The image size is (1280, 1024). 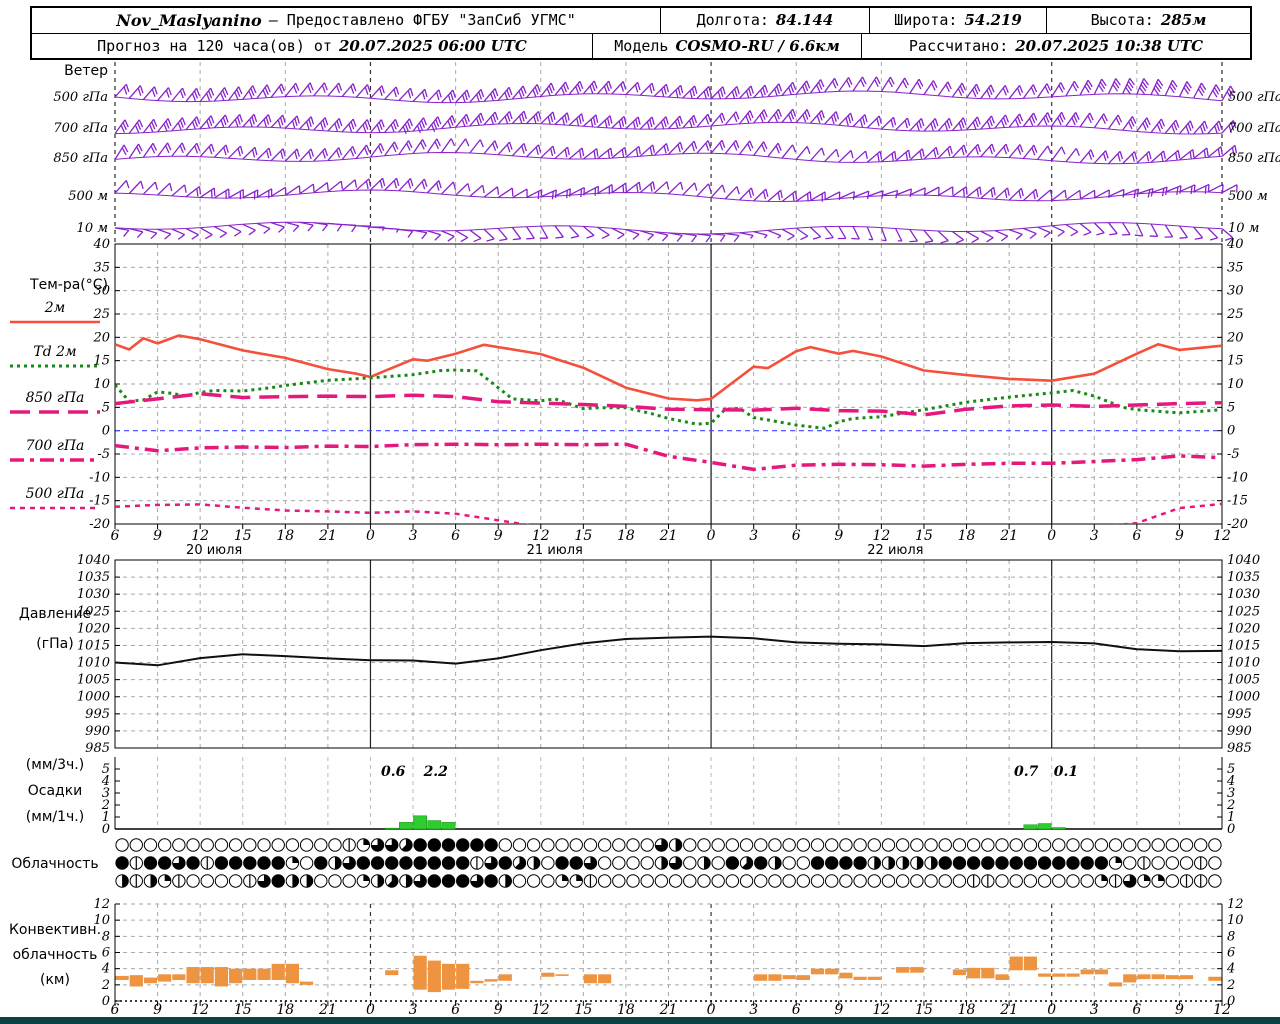 What do you see at coordinates (1235, 337) in the screenshot?
I see `svg-text: 20` at bounding box center [1235, 337].